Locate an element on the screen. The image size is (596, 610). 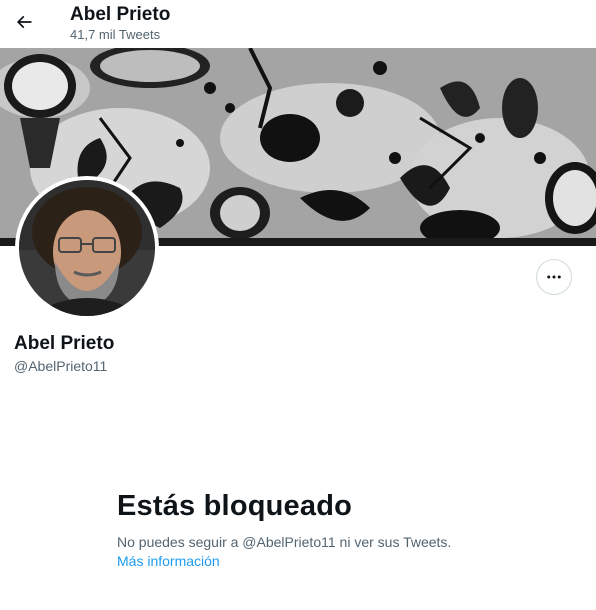
avatar-photo is located at coordinates (87, 248).